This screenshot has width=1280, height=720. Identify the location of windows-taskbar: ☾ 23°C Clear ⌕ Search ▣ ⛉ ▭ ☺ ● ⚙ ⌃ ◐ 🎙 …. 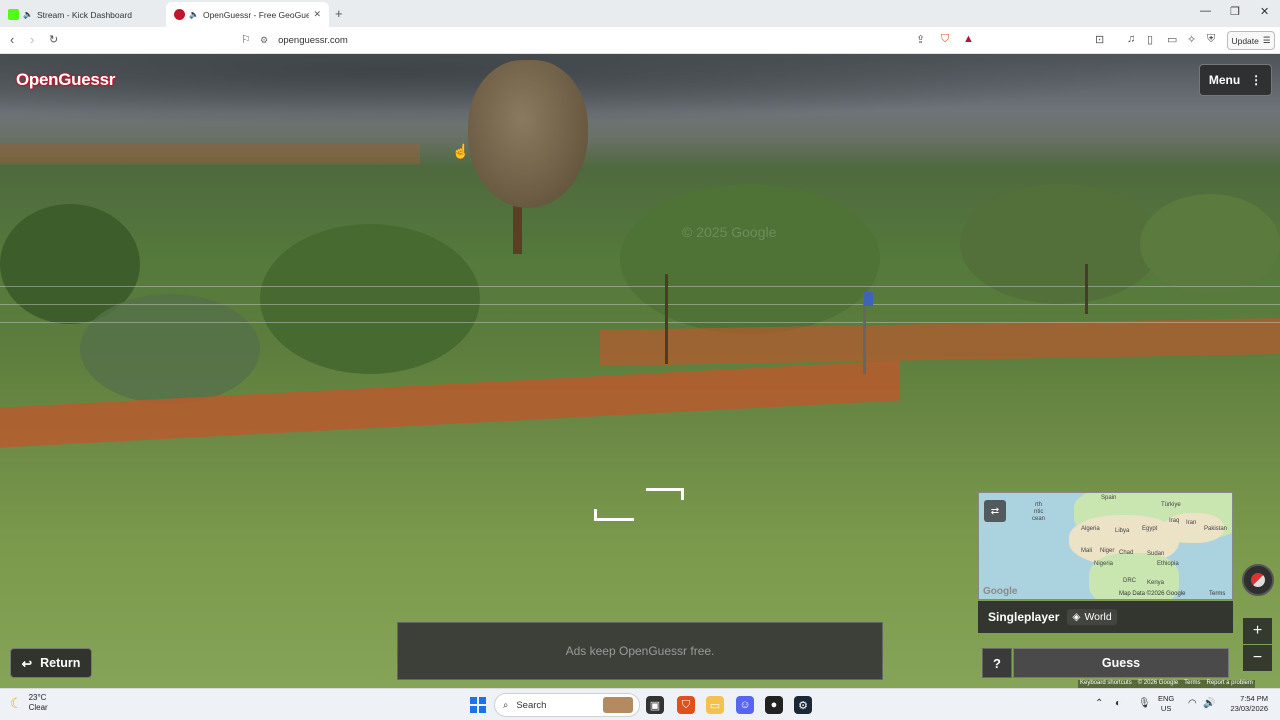
(640, 704).